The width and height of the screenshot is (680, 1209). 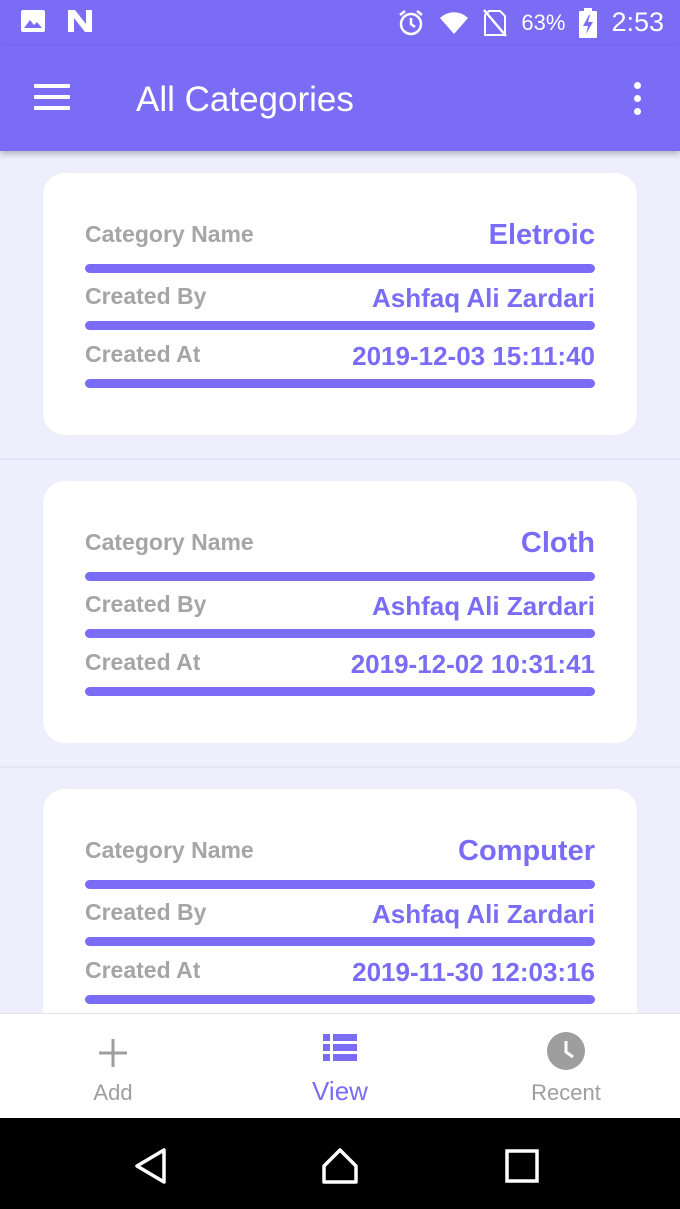 I want to click on created-at-row: Created At 2019-11-30 12:03:16, so click(x=340, y=981).